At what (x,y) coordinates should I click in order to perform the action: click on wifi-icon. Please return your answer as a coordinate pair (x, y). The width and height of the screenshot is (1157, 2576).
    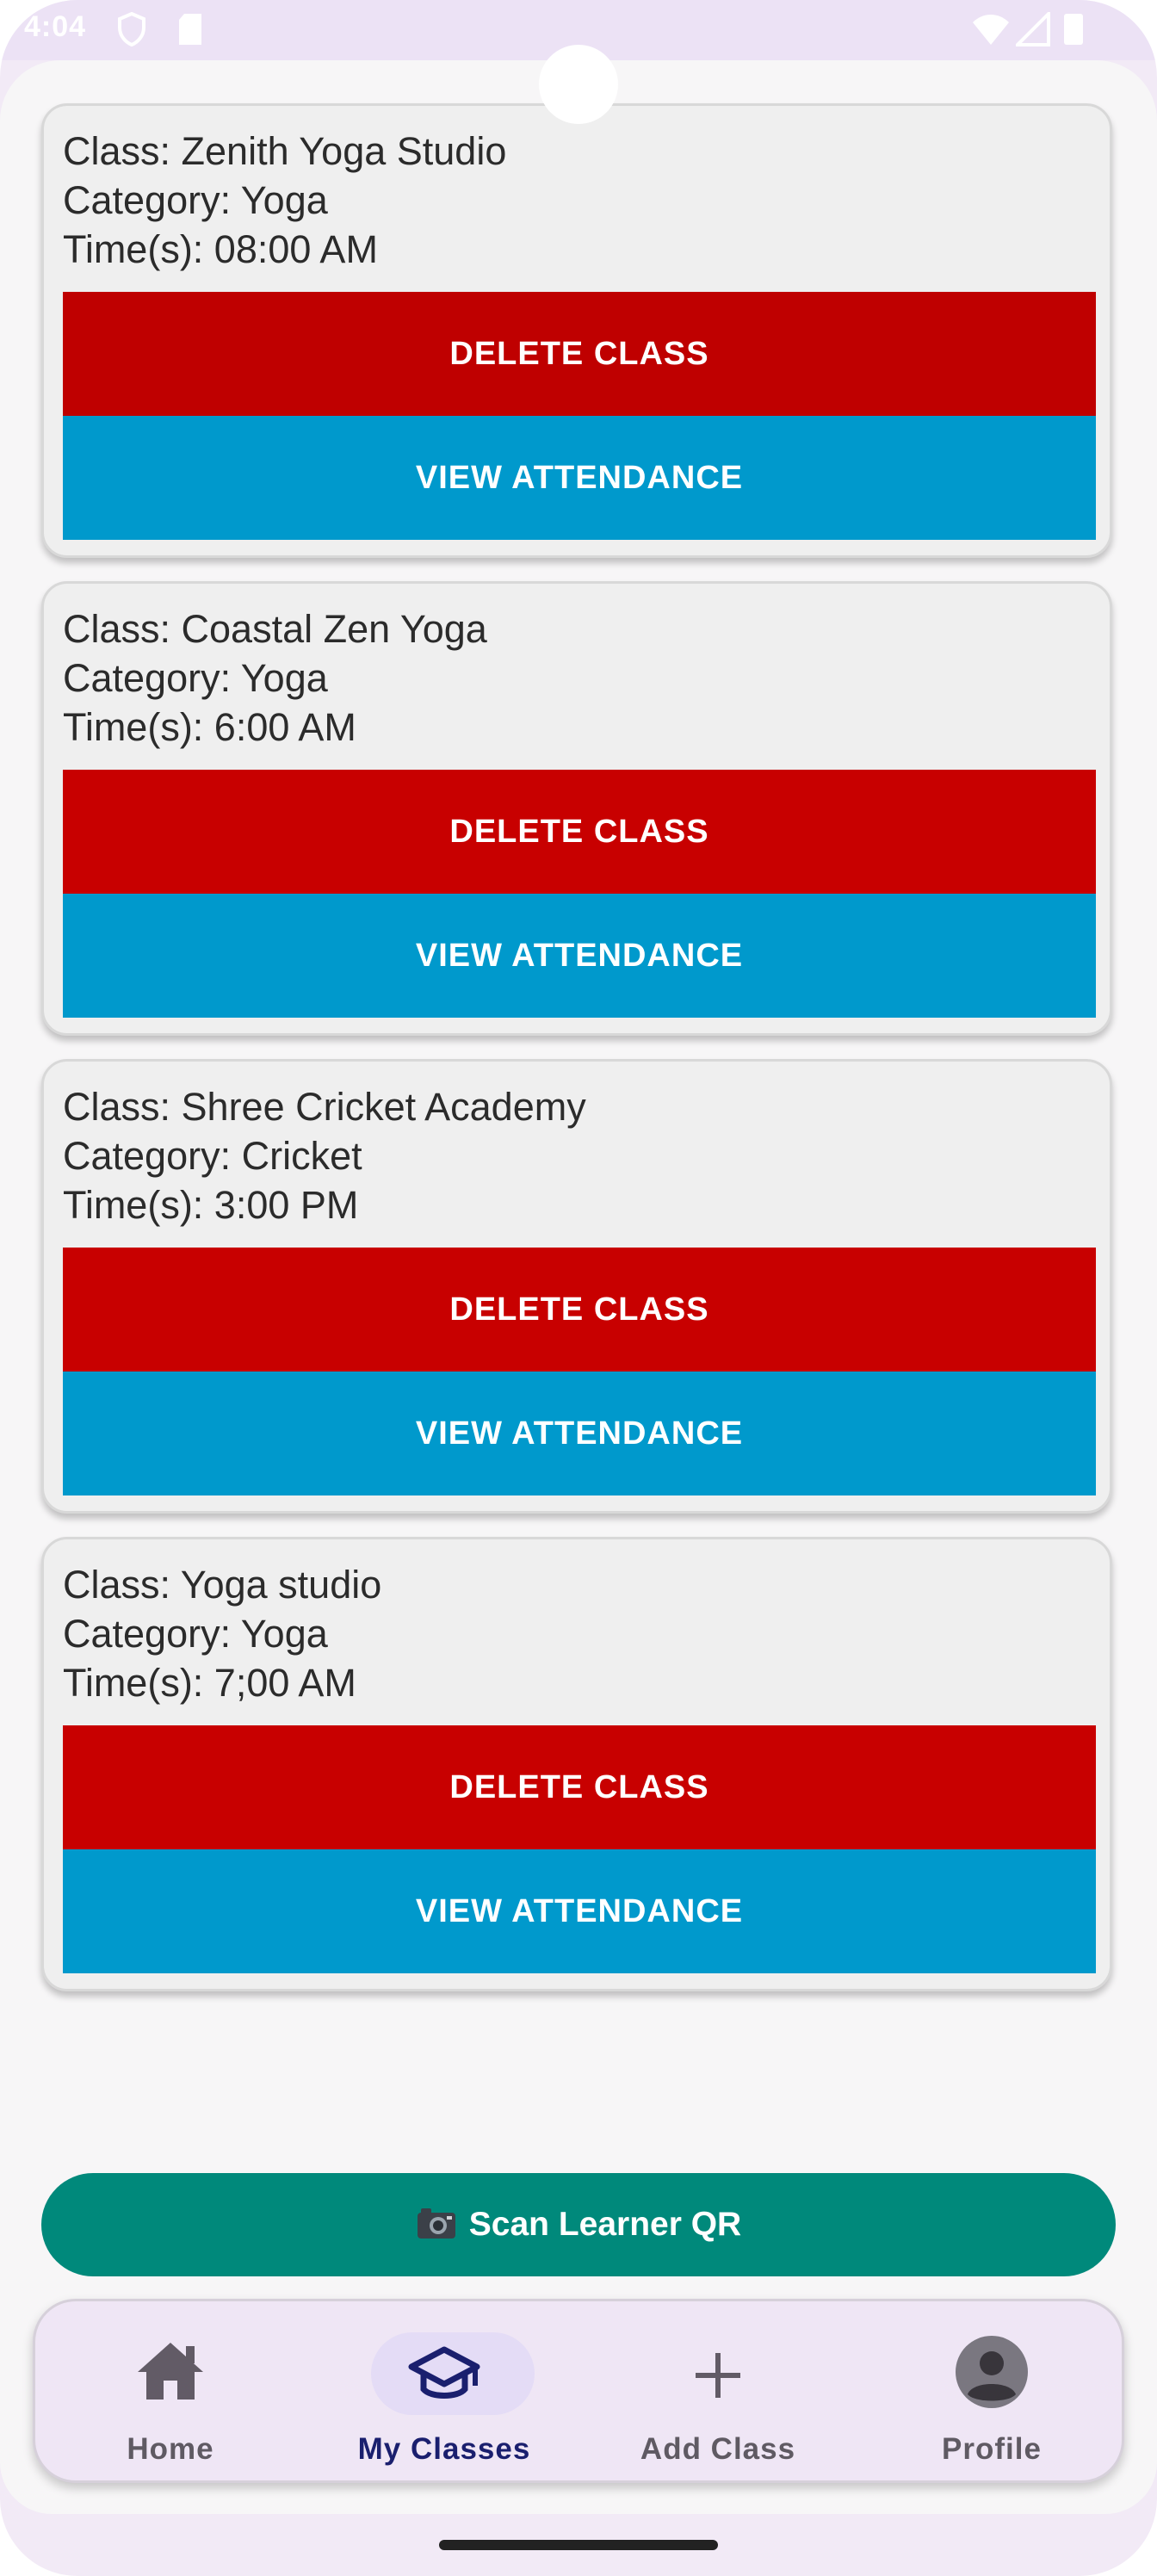
    Looking at the image, I should click on (991, 30).